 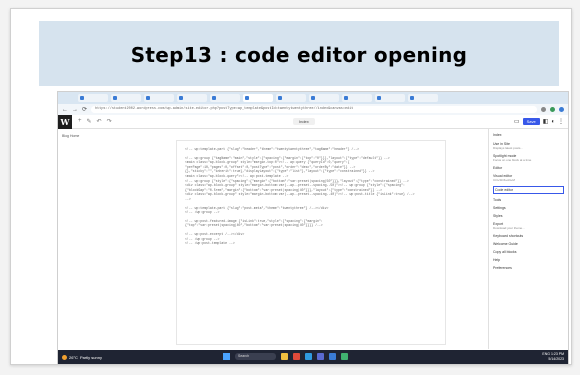 What do you see at coordinates (561, 121) in the screenshot?
I see `options-icon: ⋮` at bounding box center [561, 121].